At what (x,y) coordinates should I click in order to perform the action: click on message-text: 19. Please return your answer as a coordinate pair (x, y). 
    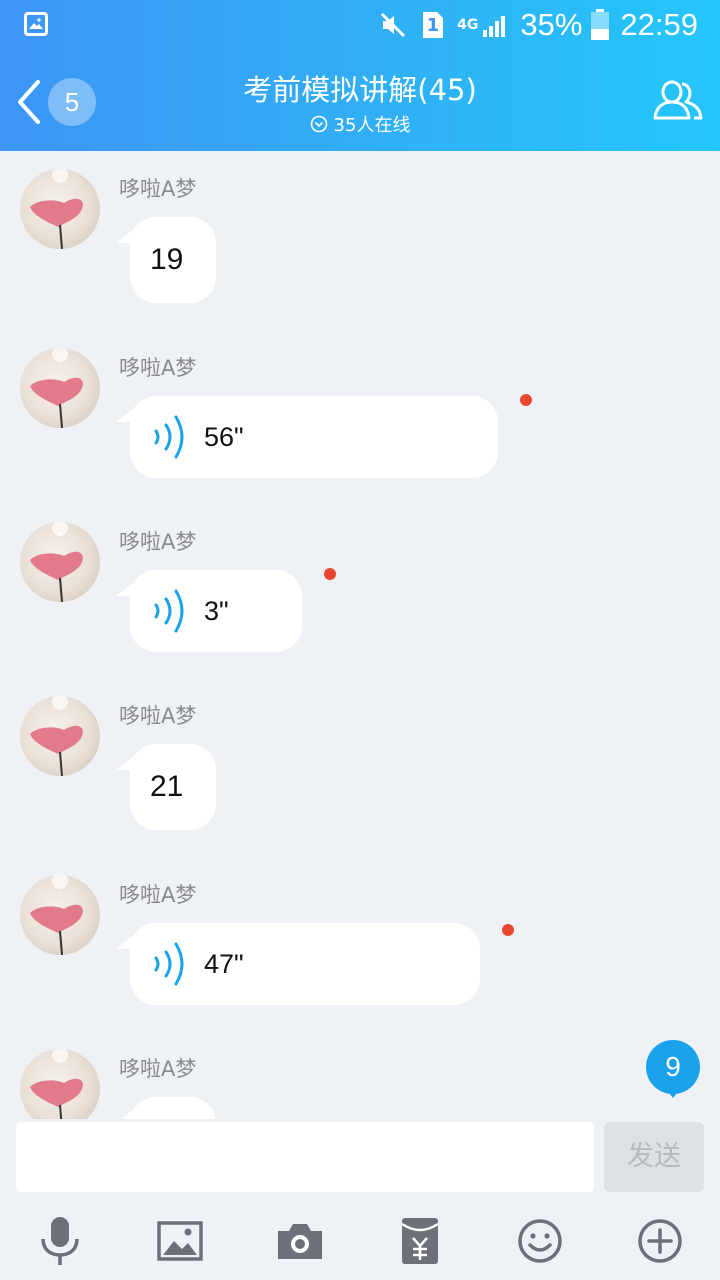
    Looking at the image, I should click on (167, 259).